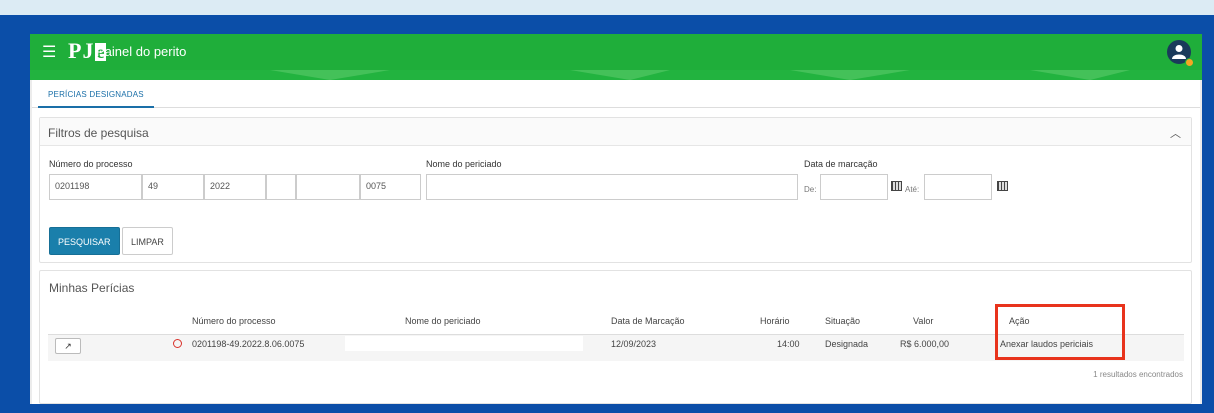  Describe the element at coordinates (854, 187) in the screenshot. I see `de-date-input` at that location.